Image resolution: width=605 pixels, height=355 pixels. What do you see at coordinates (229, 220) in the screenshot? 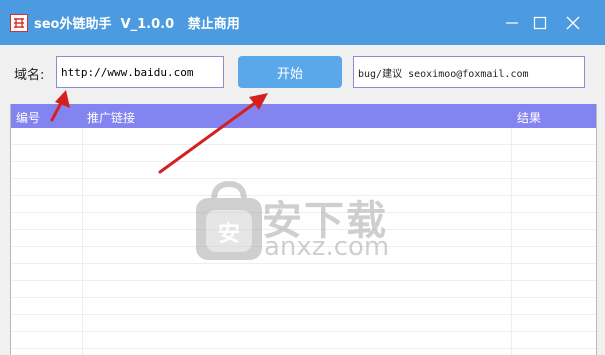
I see `shopping-bag-icon: 安` at bounding box center [229, 220].